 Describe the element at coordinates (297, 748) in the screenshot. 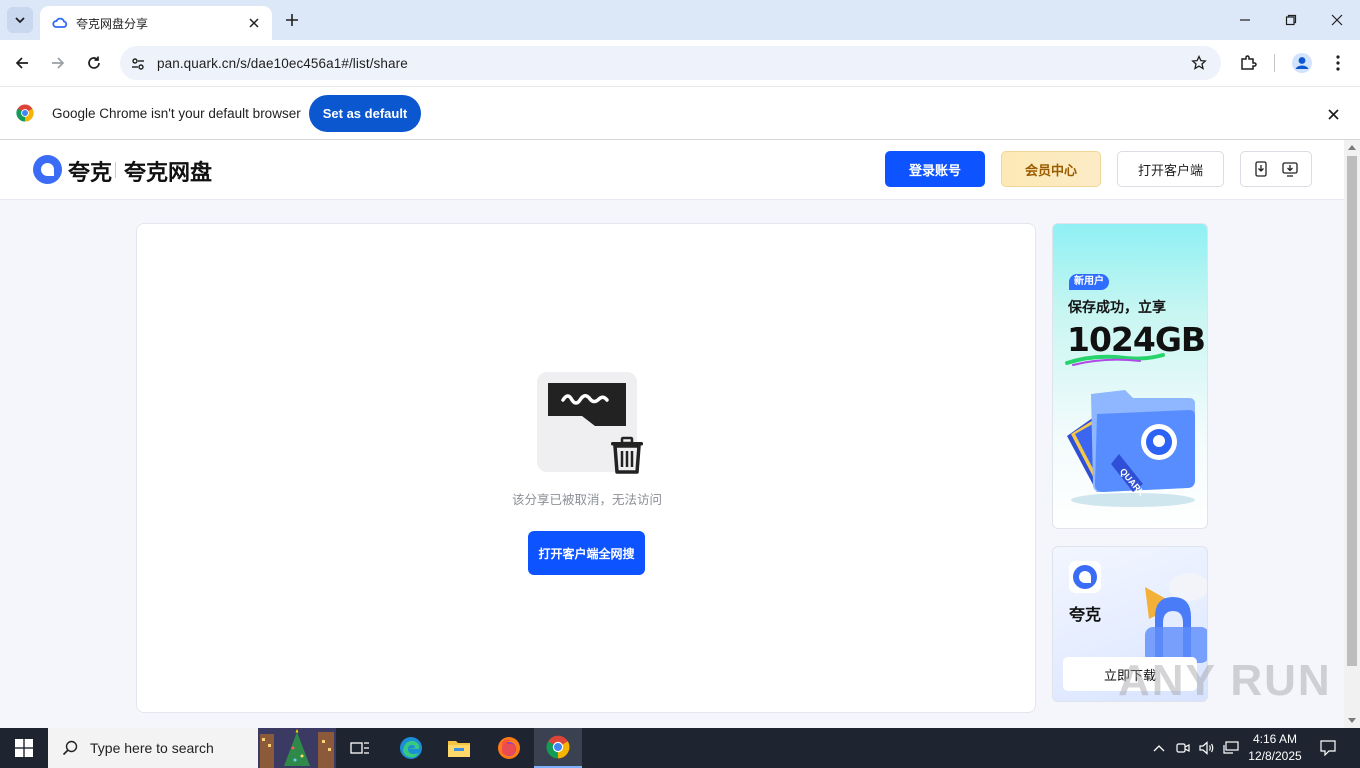

I see `search-highlight-image` at that location.